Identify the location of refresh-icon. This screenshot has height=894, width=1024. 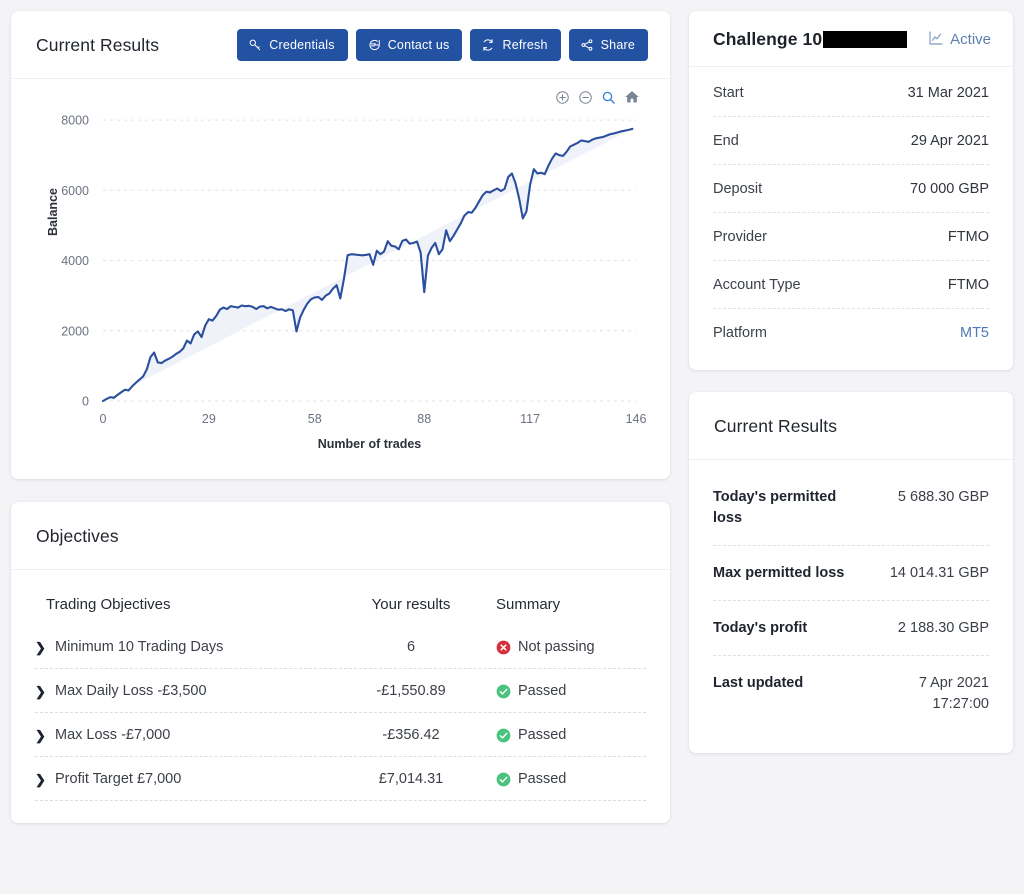
(488, 45).